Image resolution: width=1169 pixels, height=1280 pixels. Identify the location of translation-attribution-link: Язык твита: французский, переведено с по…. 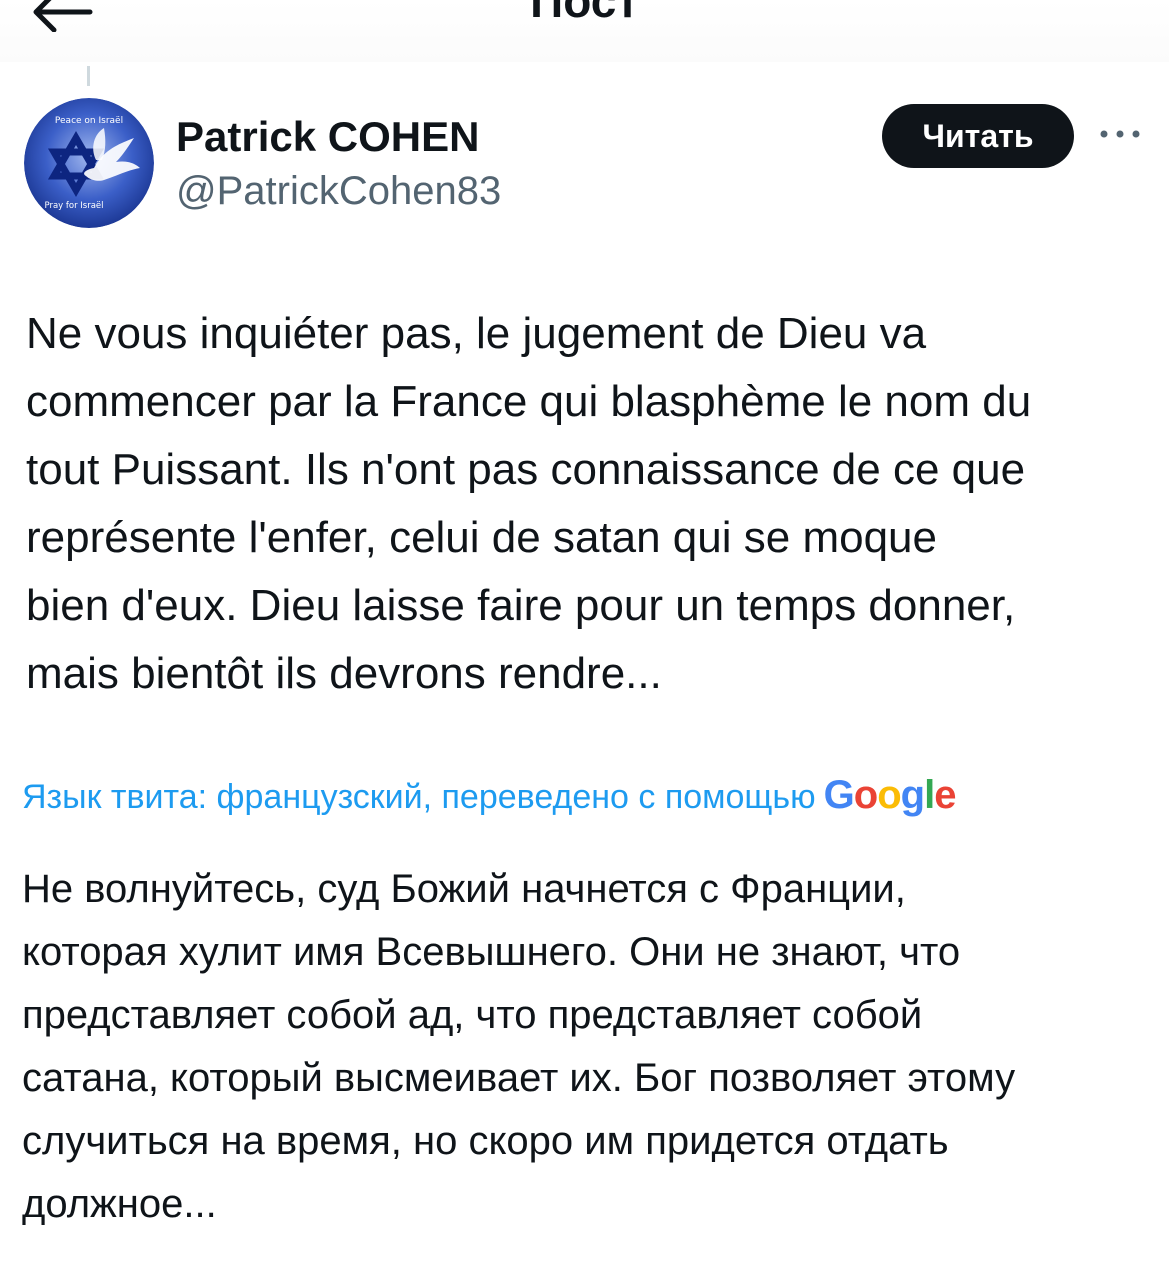
(489, 796).